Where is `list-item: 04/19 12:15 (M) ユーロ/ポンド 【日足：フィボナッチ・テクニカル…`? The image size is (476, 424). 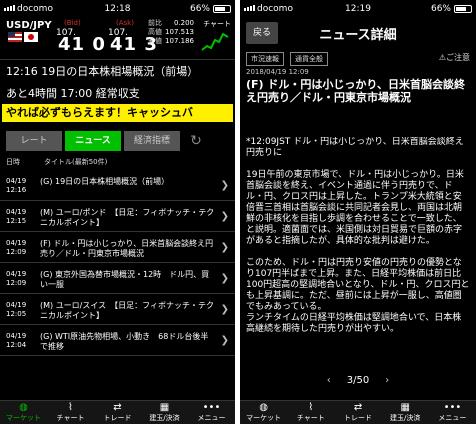
list-item: 04/19 12:15 (M) ユーロ/ポンド 【日足：フィボナッチ・テクニカル… is located at coordinates (117, 216).